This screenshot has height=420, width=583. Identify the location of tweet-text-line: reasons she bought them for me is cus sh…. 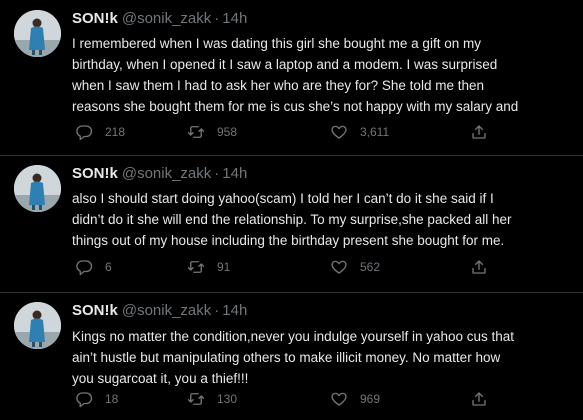
(295, 106).